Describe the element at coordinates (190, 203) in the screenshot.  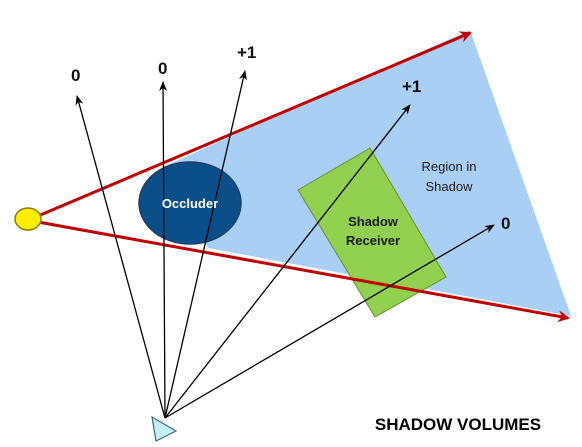
I see `occluder-label: Occluder` at that location.